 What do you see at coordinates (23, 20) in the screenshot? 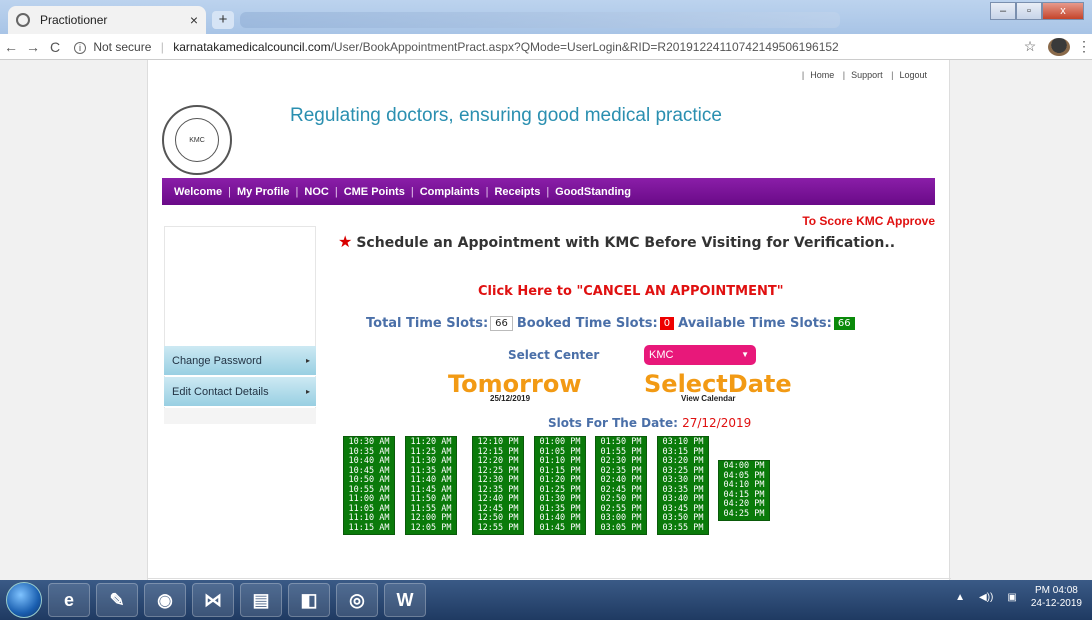
I see `globe-icon` at bounding box center [23, 20].